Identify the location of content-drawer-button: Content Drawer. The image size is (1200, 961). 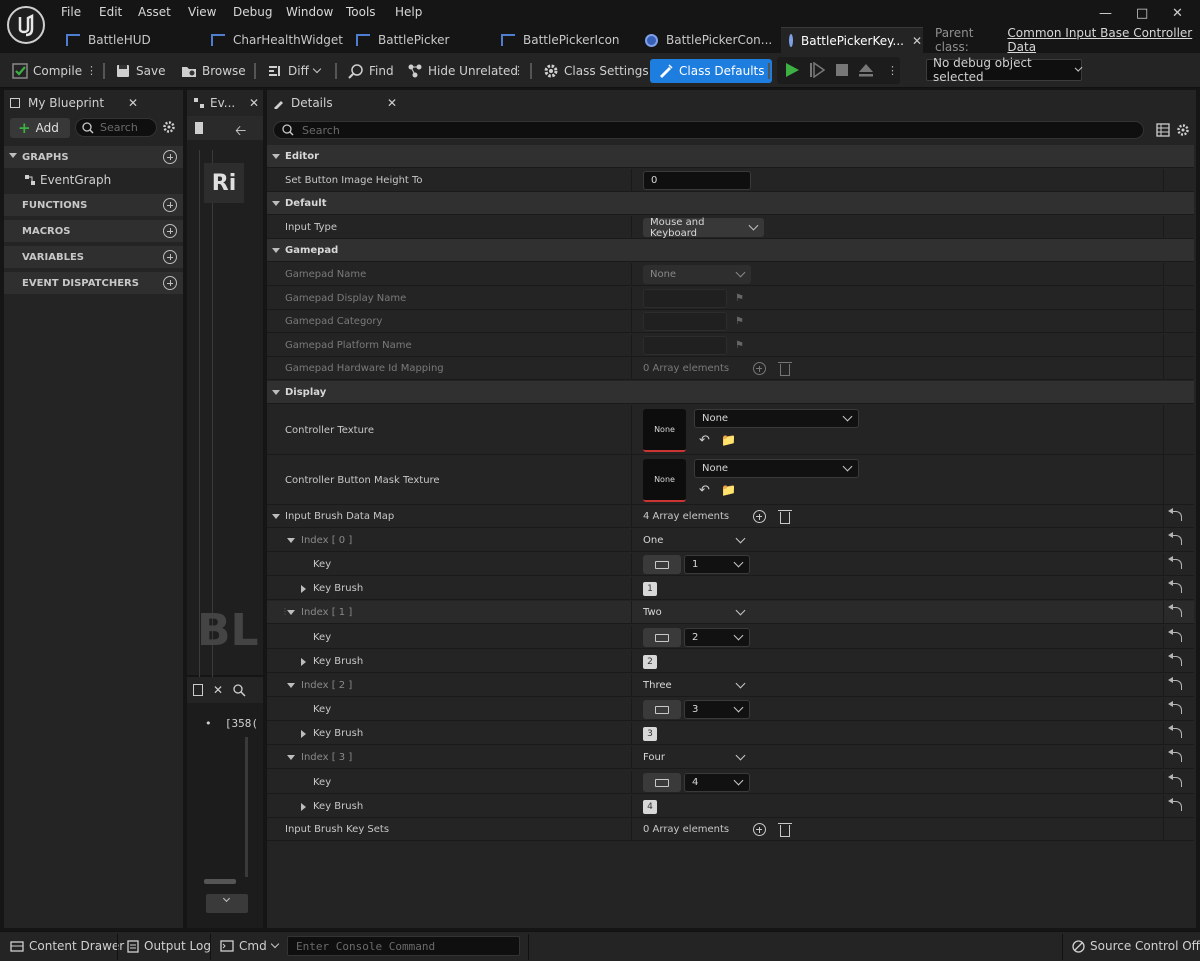
(67, 946).